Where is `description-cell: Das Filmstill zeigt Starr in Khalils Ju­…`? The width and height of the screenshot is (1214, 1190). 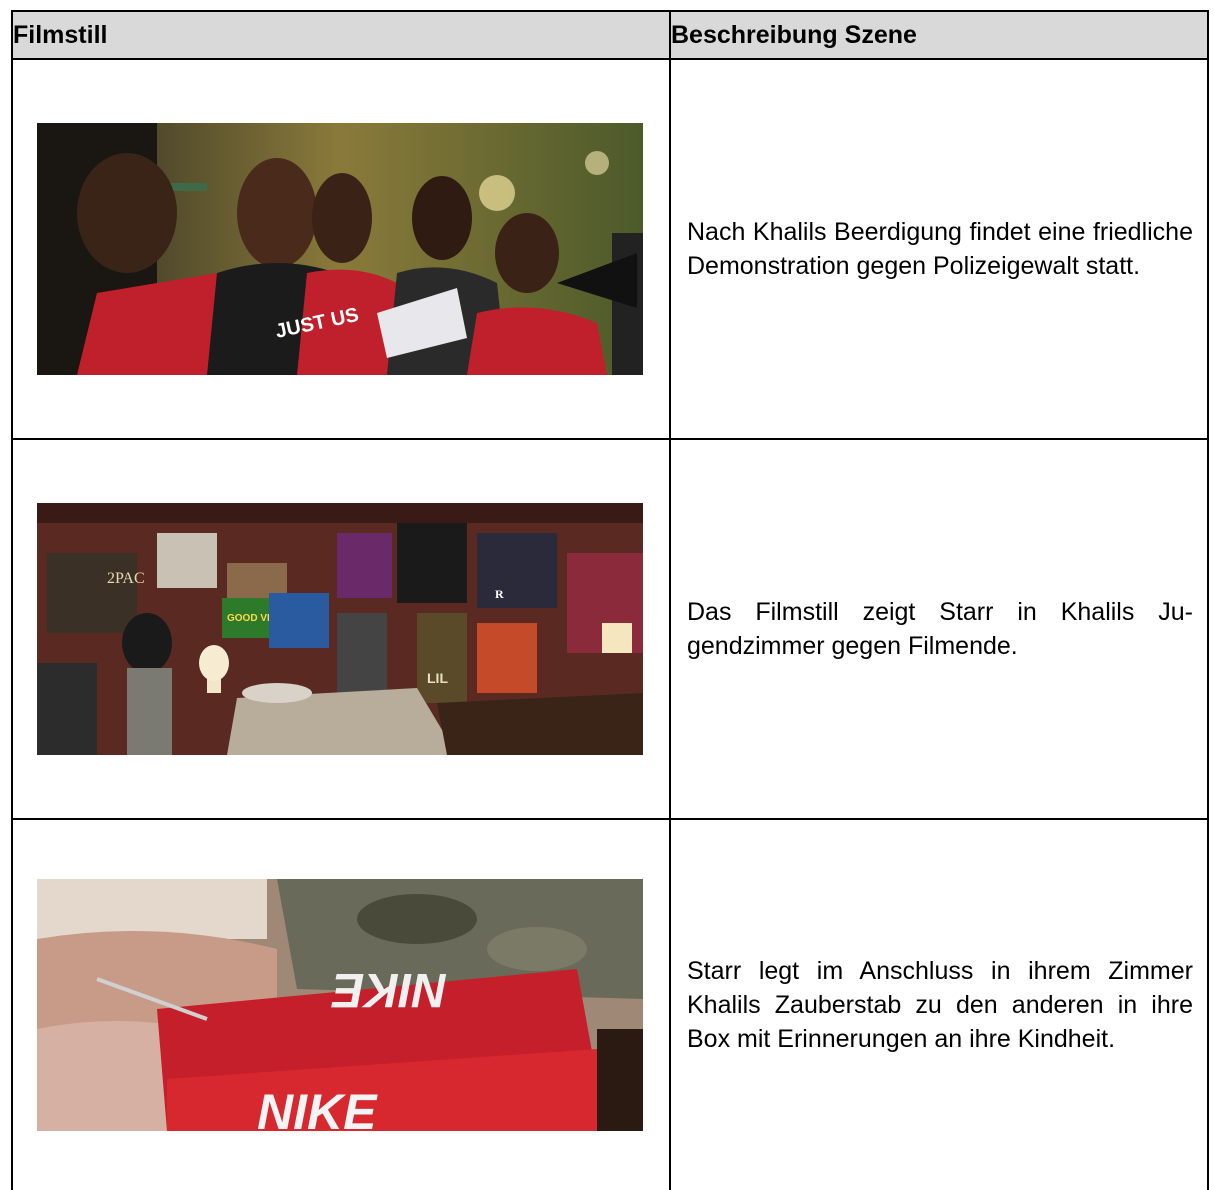
description-cell: Das Filmstill zeigt Starr in Khalils Ju­… is located at coordinates (939, 629).